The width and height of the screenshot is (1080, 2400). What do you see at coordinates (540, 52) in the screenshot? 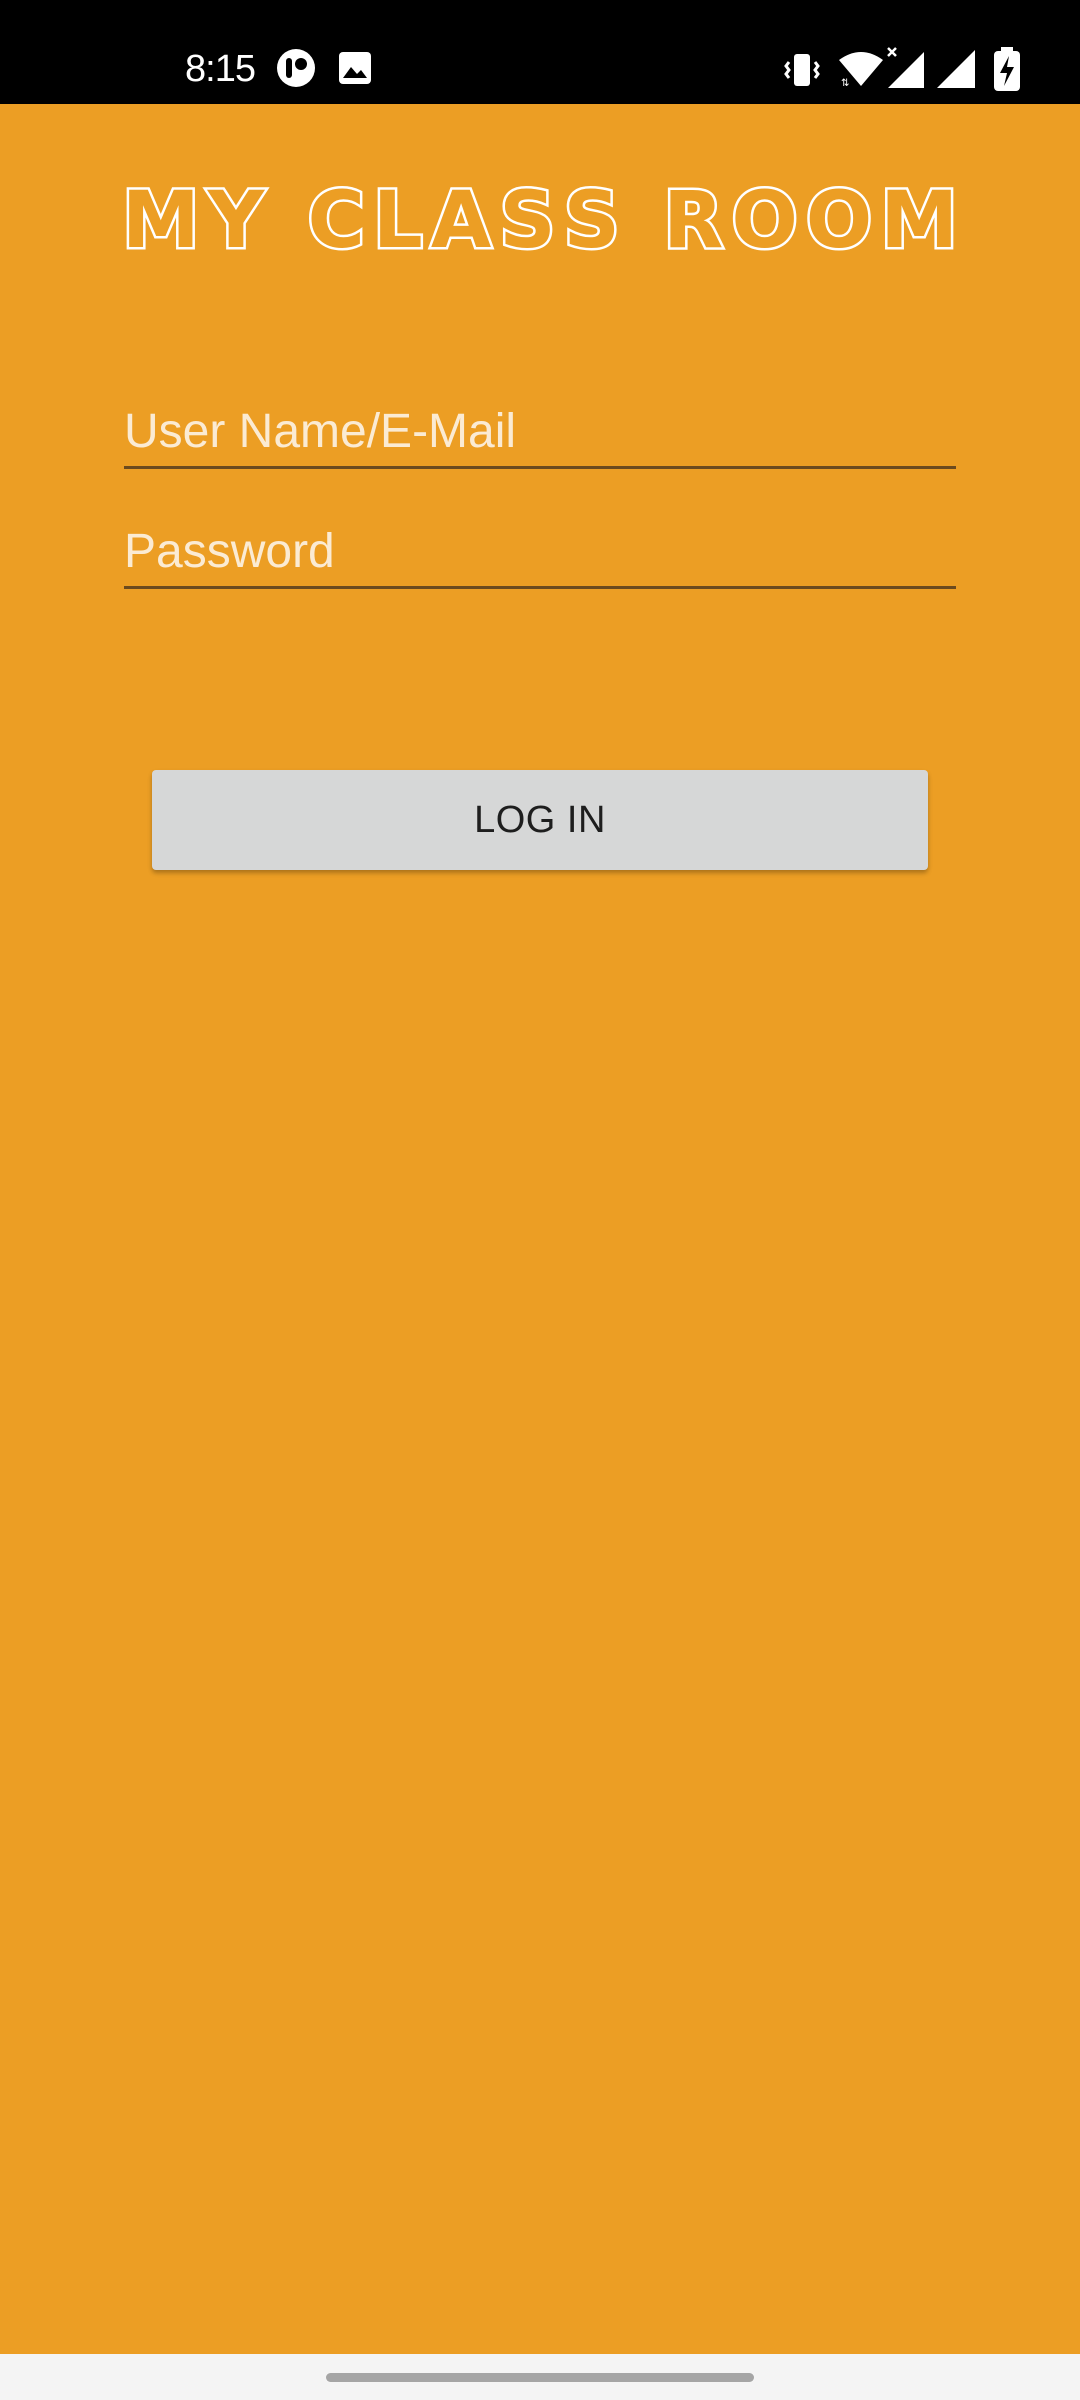
I see `status-bar: 8:15 ⇅` at bounding box center [540, 52].